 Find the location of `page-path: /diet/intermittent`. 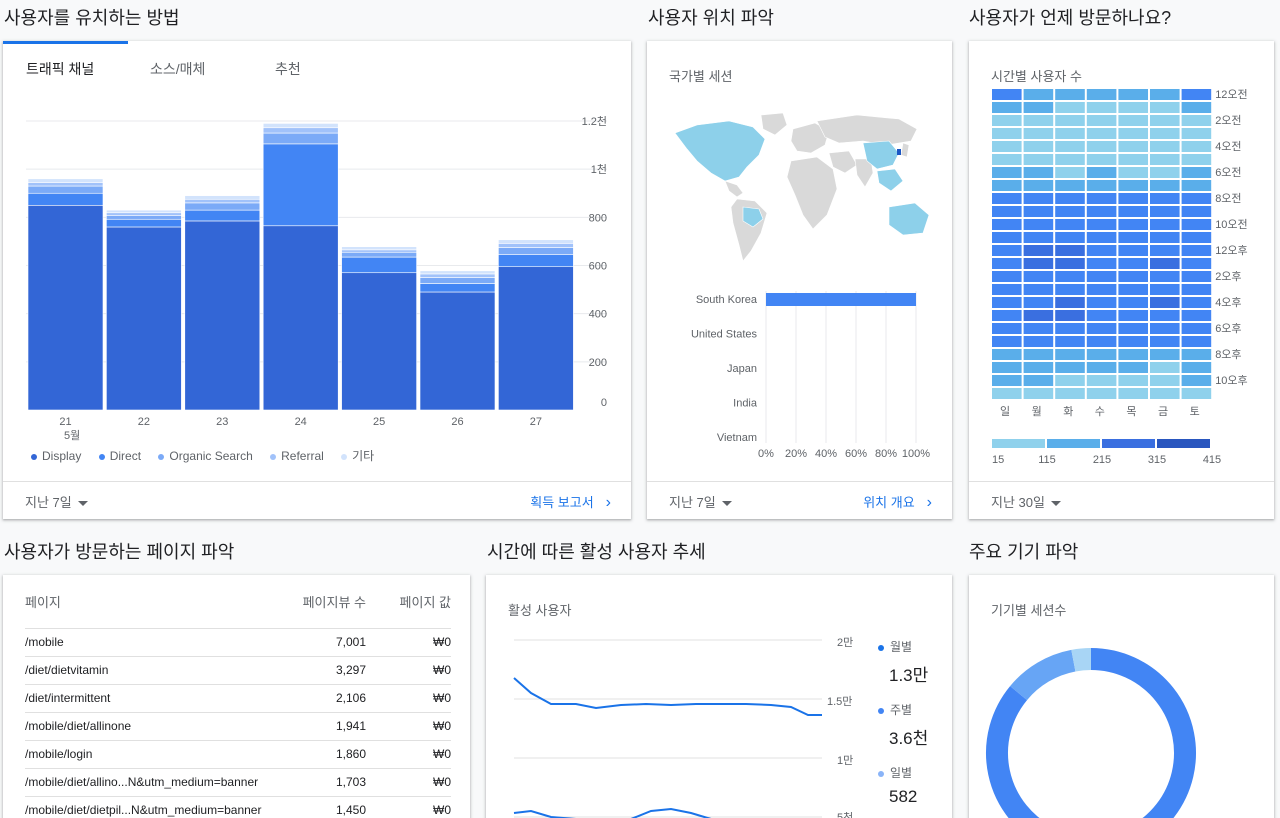

page-path: /diet/intermittent is located at coordinates (159, 698).